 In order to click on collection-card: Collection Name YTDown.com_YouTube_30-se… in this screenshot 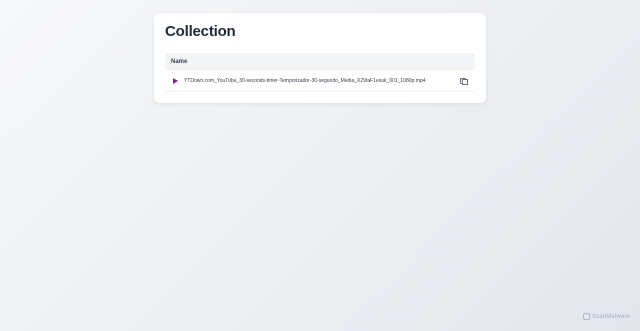, I will do `click(320, 58)`.